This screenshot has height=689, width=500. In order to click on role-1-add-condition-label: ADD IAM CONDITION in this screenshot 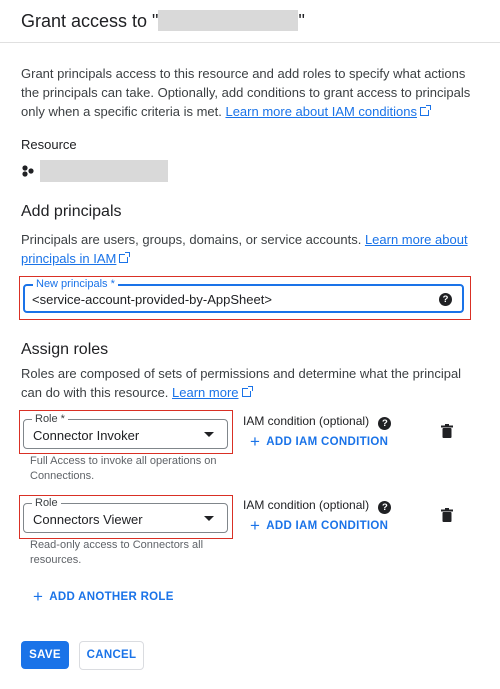, I will do `click(327, 442)`.